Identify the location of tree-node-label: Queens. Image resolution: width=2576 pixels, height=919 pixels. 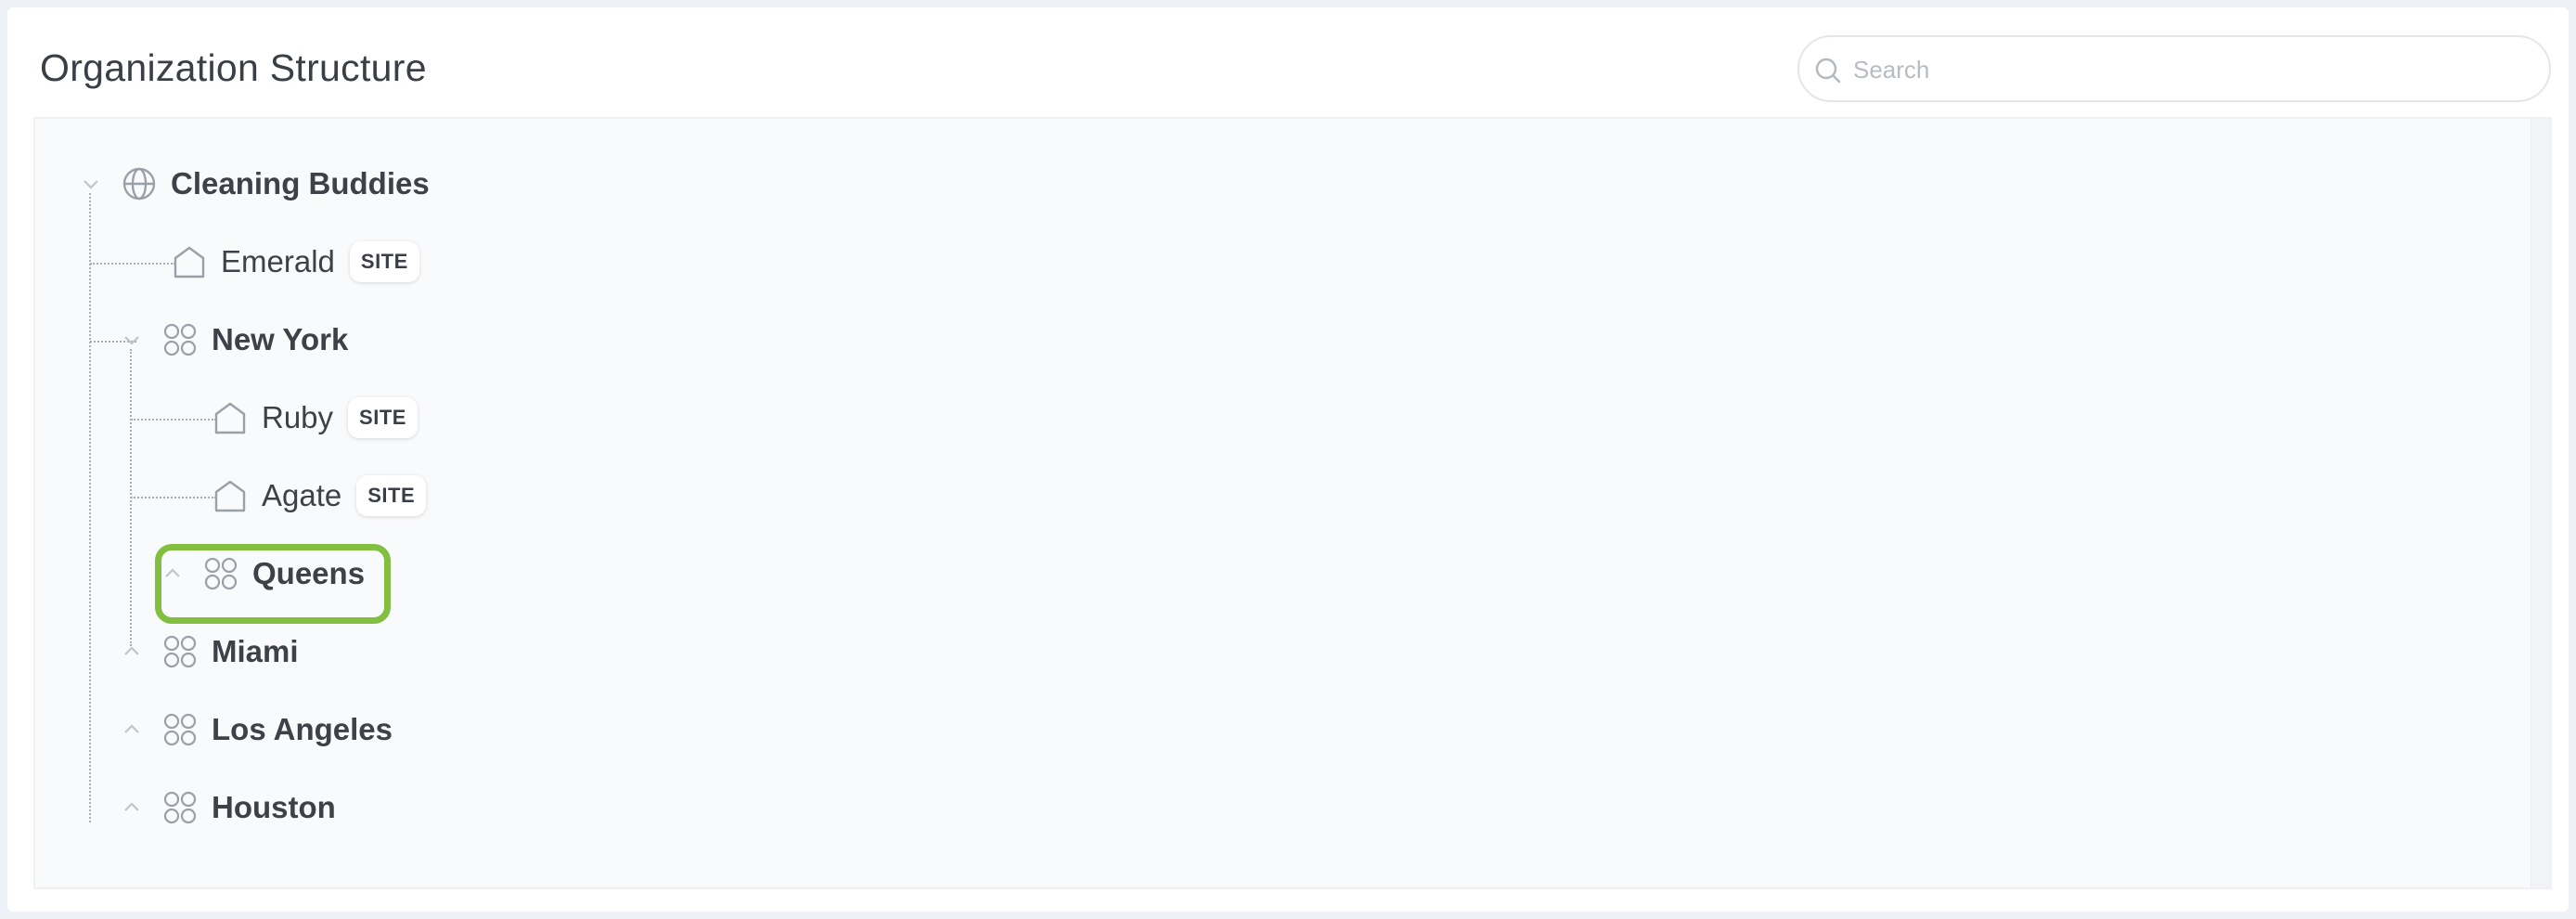
(309, 573).